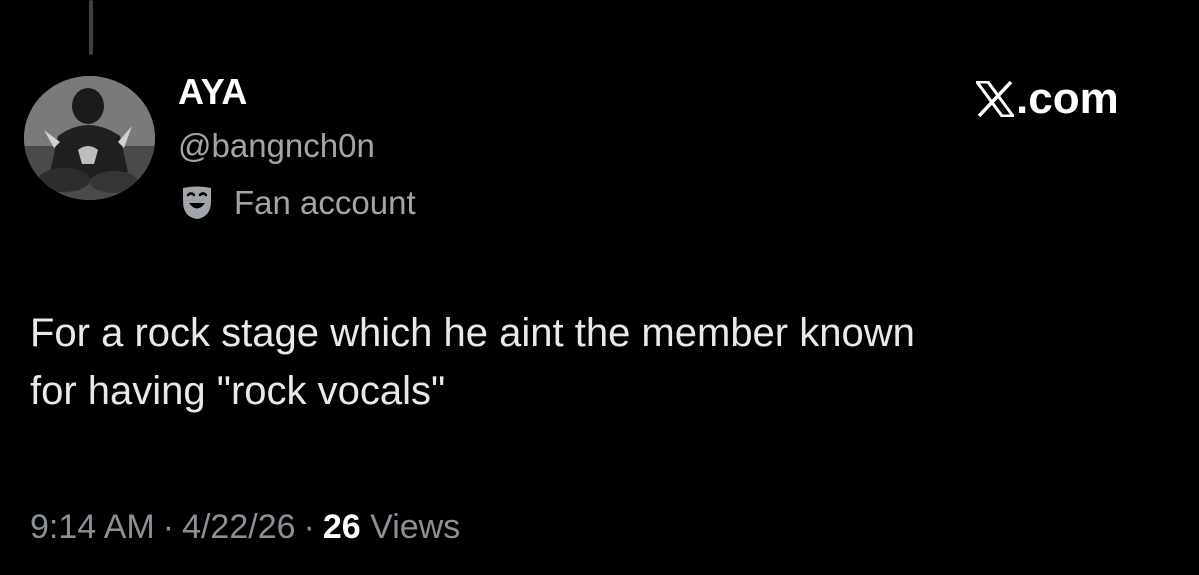  Describe the element at coordinates (212, 92) in the screenshot. I see `display-name: AYA` at that location.